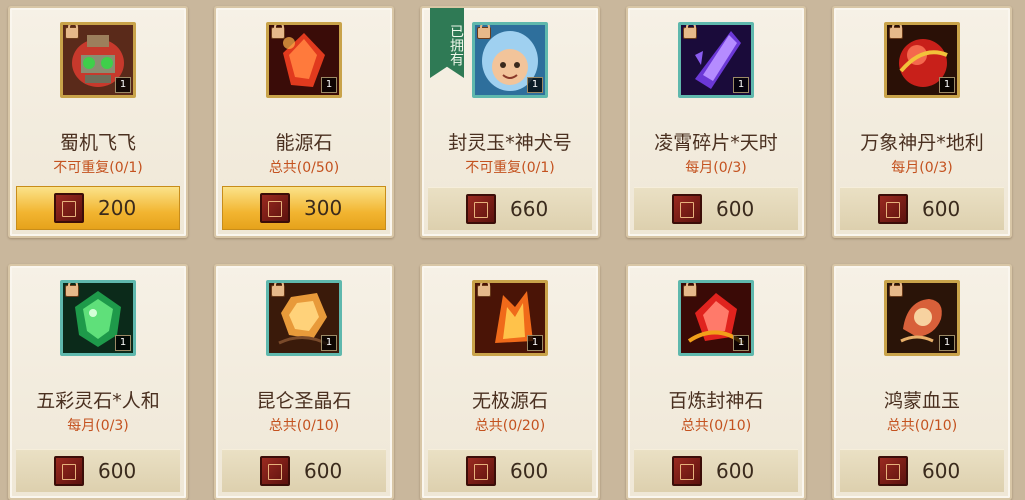  What do you see at coordinates (304, 143) in the screenshot?
I see `item-name: 能源石` at bounding box center [304, 143].